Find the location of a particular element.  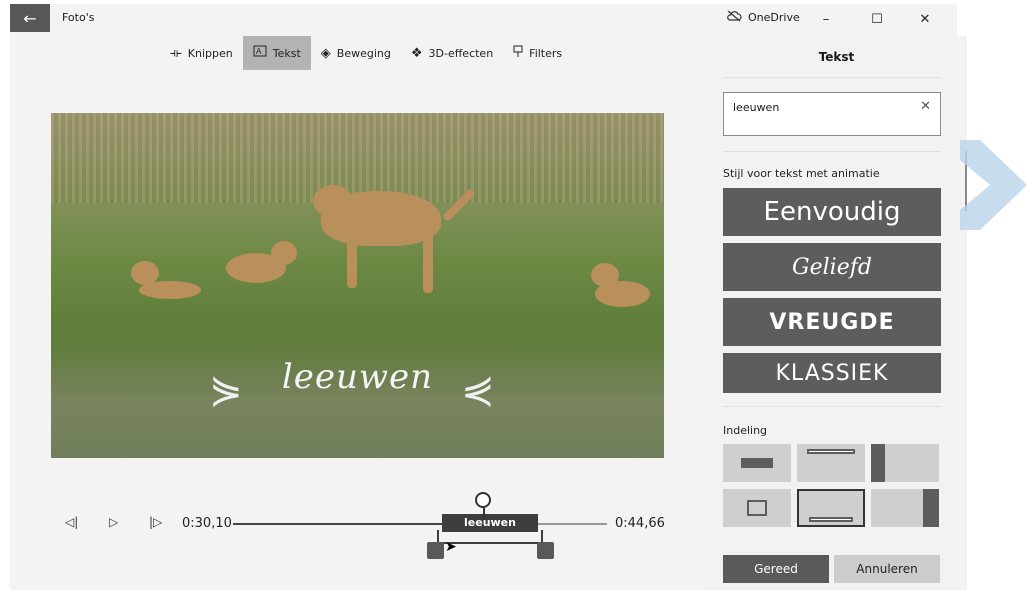

layout-center-small is located at coordinates (757, 508).